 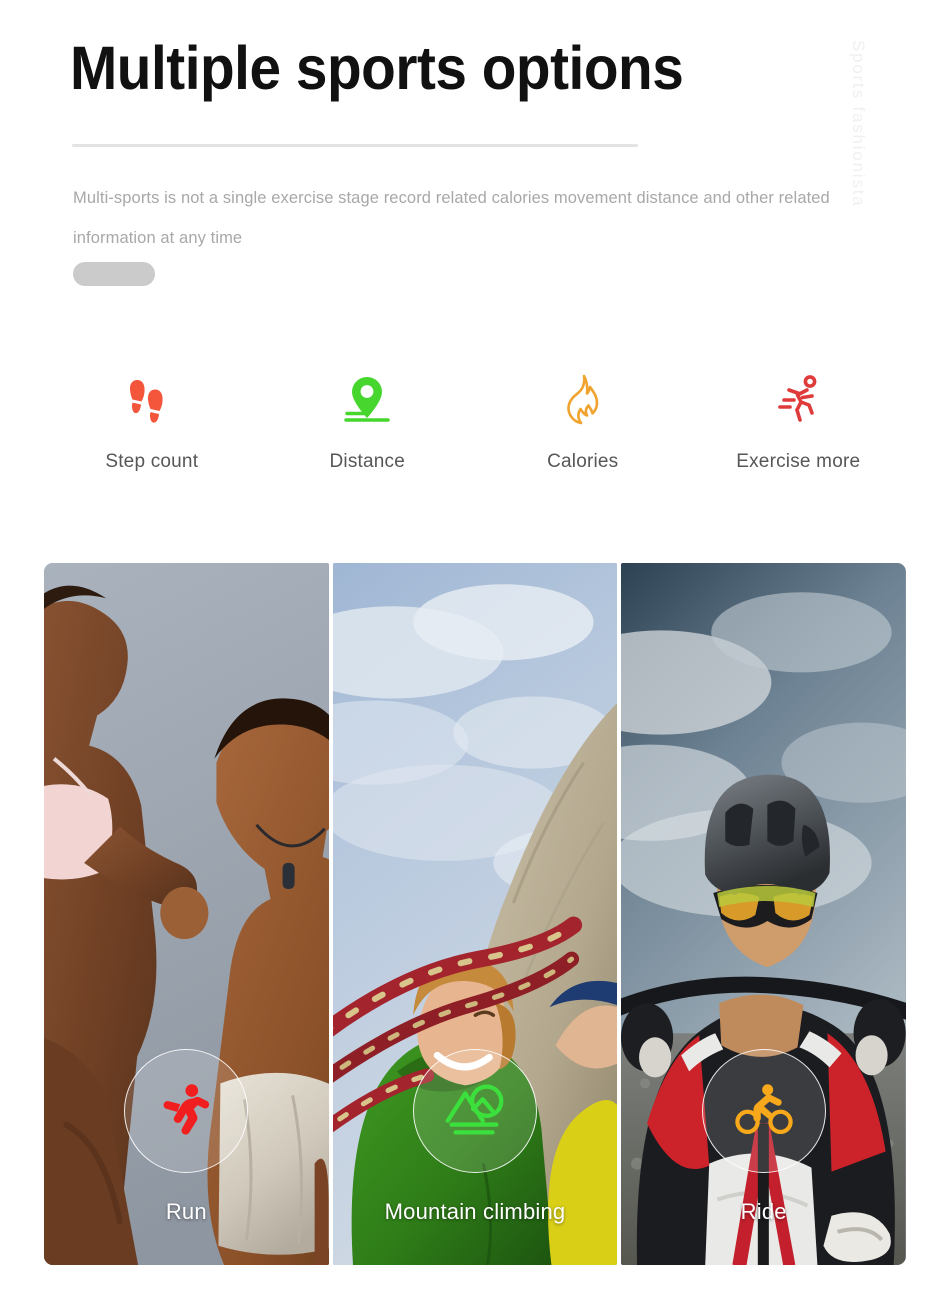 I want to click on running-icon, so click(x=798, y=400).